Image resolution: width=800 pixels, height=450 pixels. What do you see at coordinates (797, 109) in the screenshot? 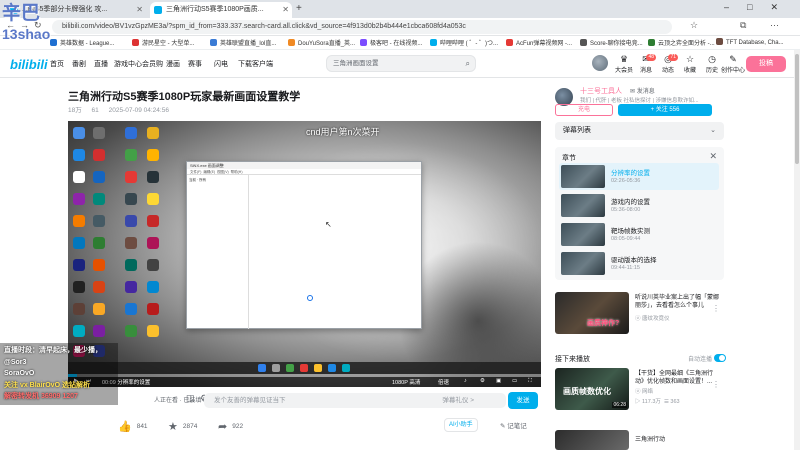
I see `scrollbar-thumb` at bounding box center [797, 109].